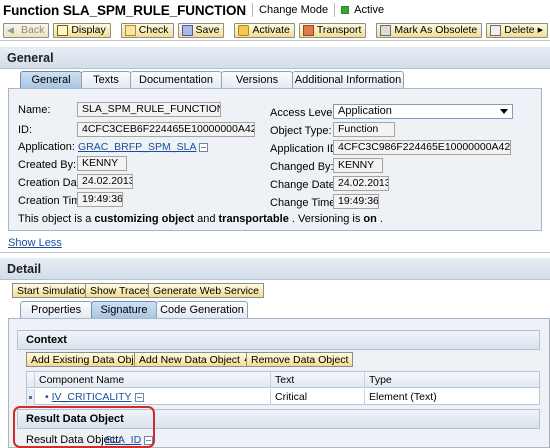 This screenshot has height=448, width=550. I want to click on access-level-select: Application, so click(423, 111).